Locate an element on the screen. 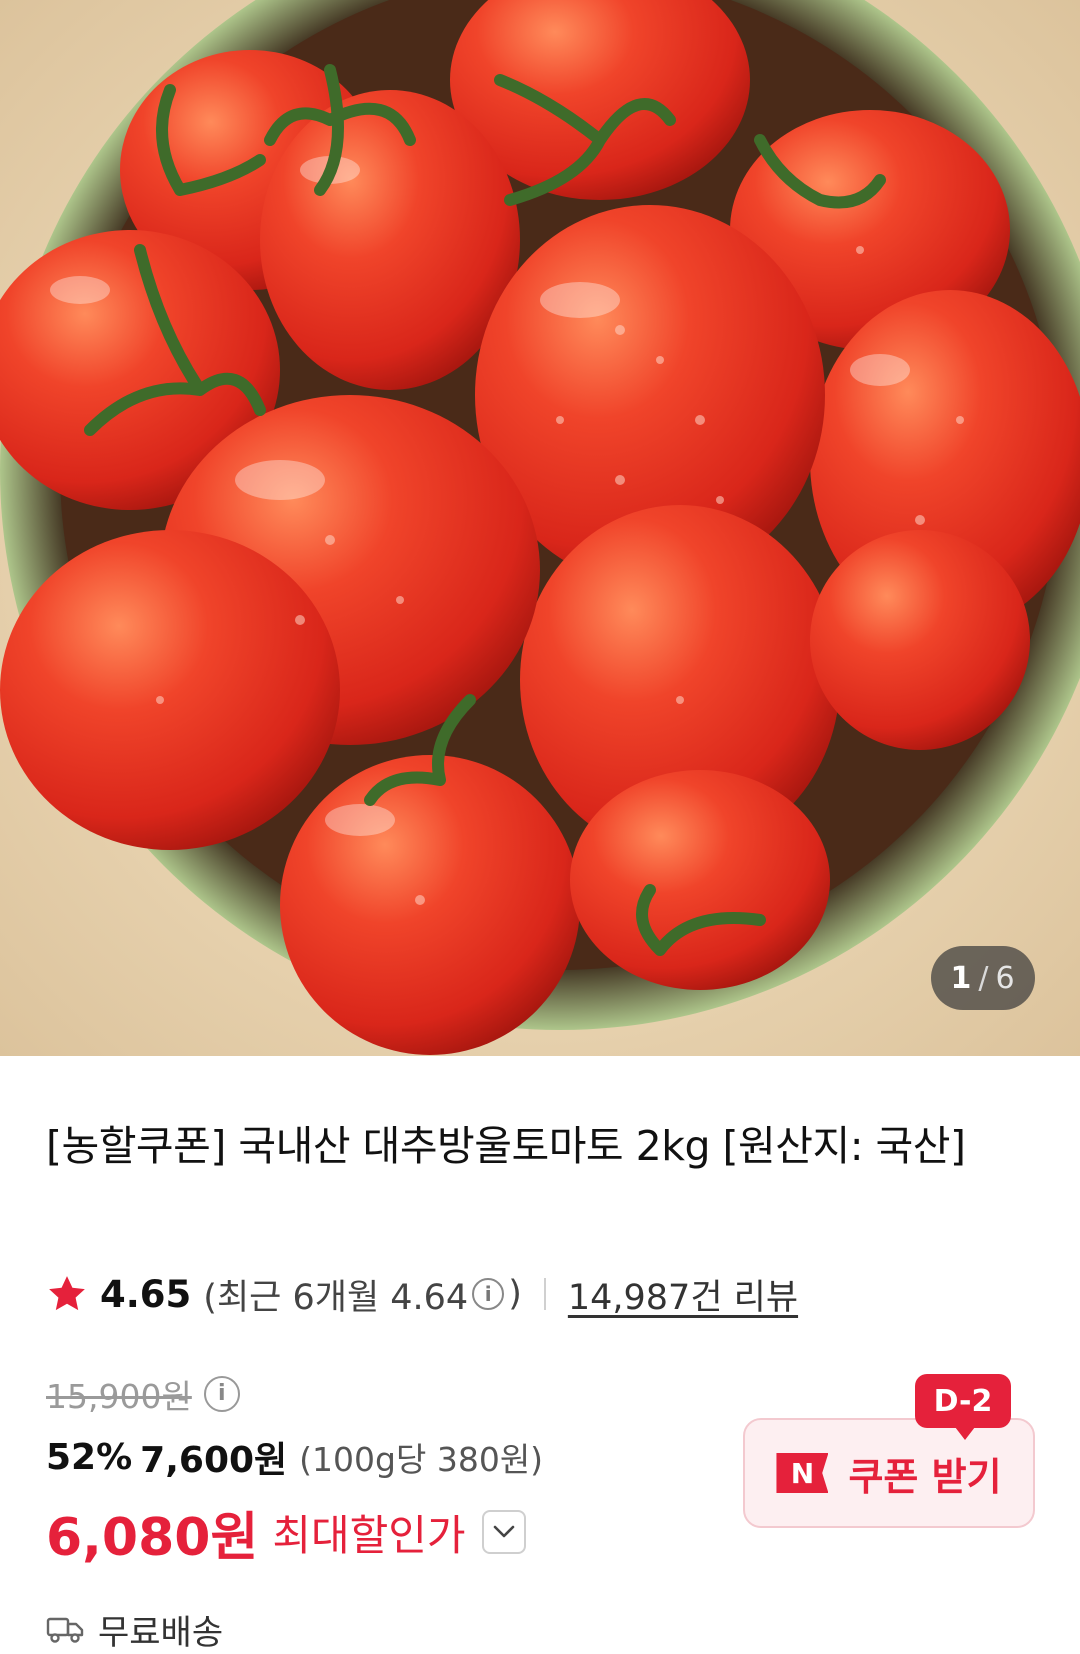 The height and width of the screenshot is (1654, 1080). sale-price: 7,600원 is located at coordinates (214, 1460).